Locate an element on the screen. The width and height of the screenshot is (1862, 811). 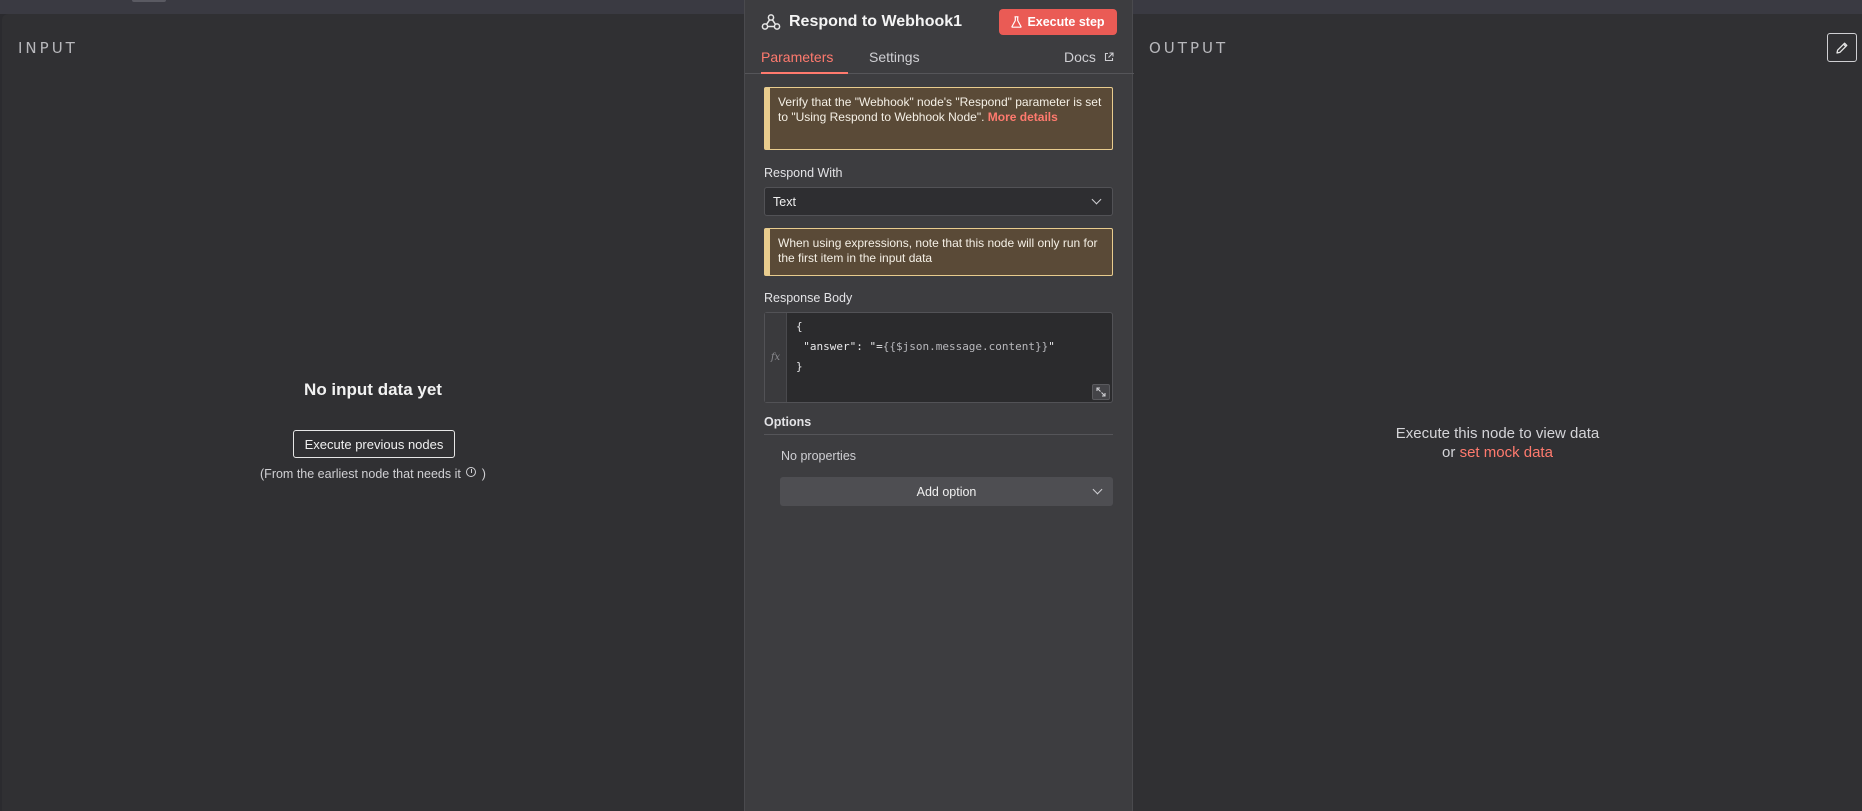
execute-step-label: Execute step is located at coordinates (1066, 22).